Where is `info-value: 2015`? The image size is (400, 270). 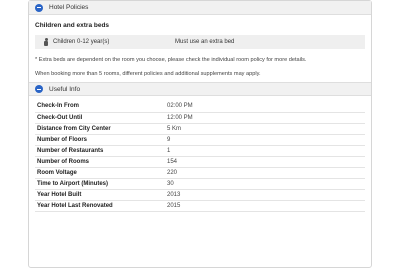 info-value: 2015 is located at coordinates (266, 206).